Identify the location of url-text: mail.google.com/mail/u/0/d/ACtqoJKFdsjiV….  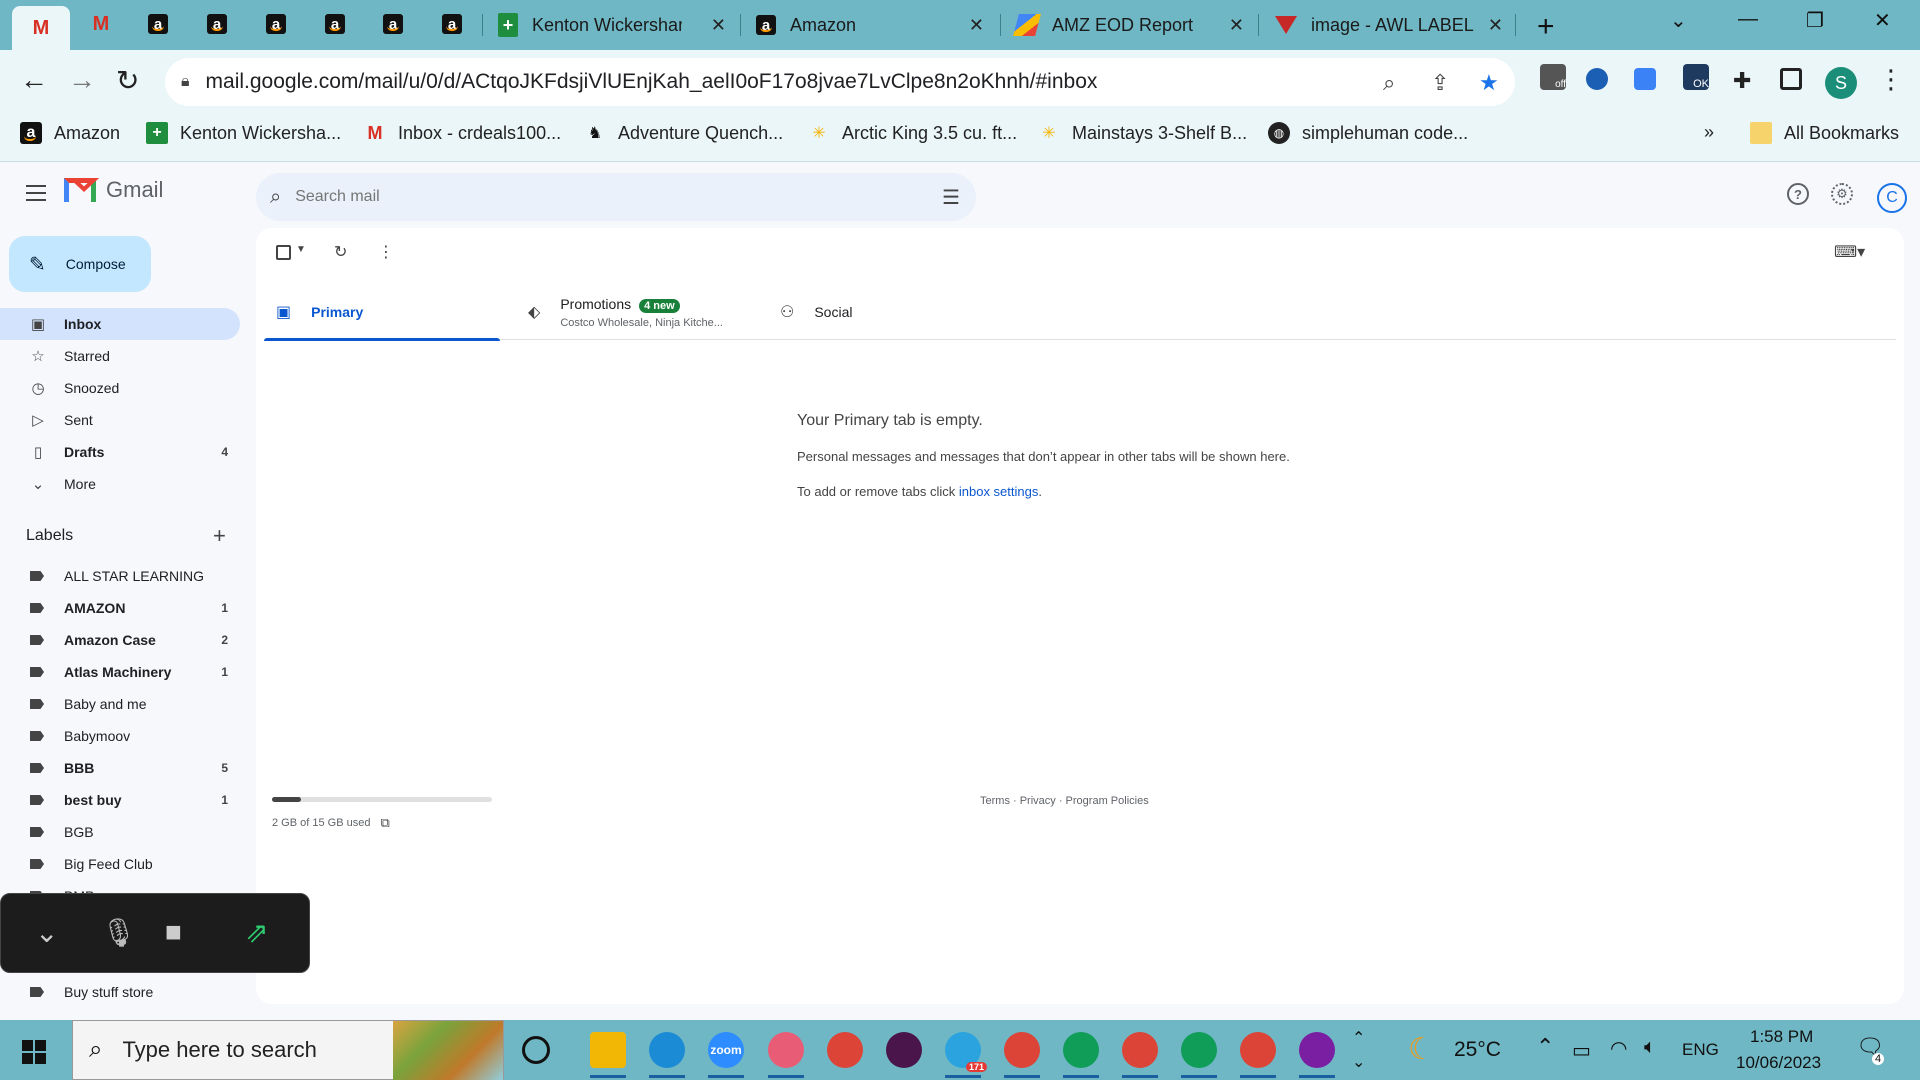
(652, 82).